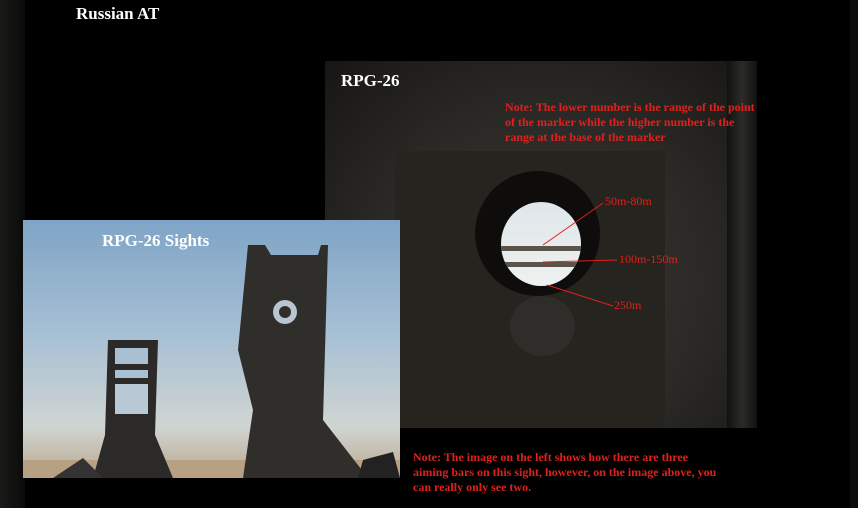  What do you see at coordinates (156, 240) in the screenshot?
I see `sights-title: RPG-26 Sights` at bounding box center [156, 240].